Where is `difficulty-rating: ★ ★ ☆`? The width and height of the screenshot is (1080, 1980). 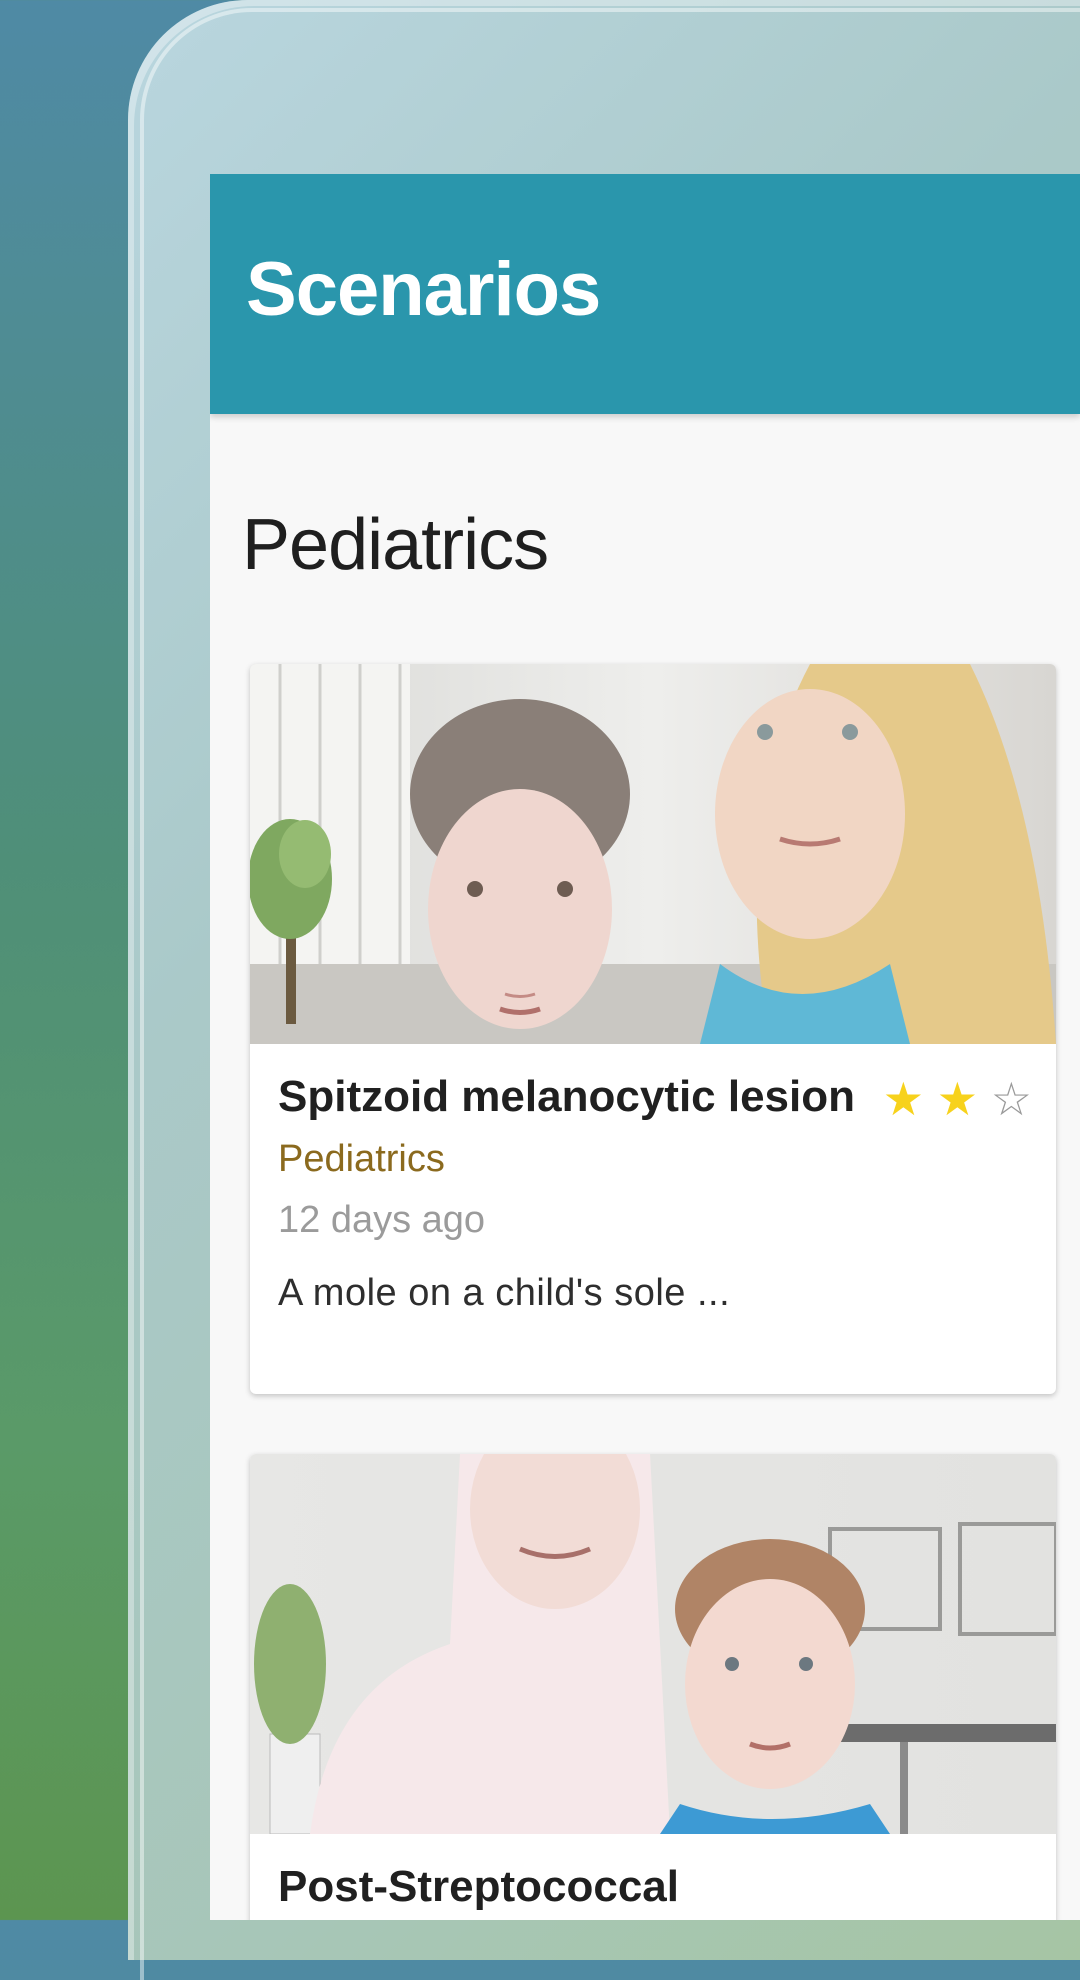 difficulty-rating: ★ ★ ☆ is located at coordinates (957, 1099).